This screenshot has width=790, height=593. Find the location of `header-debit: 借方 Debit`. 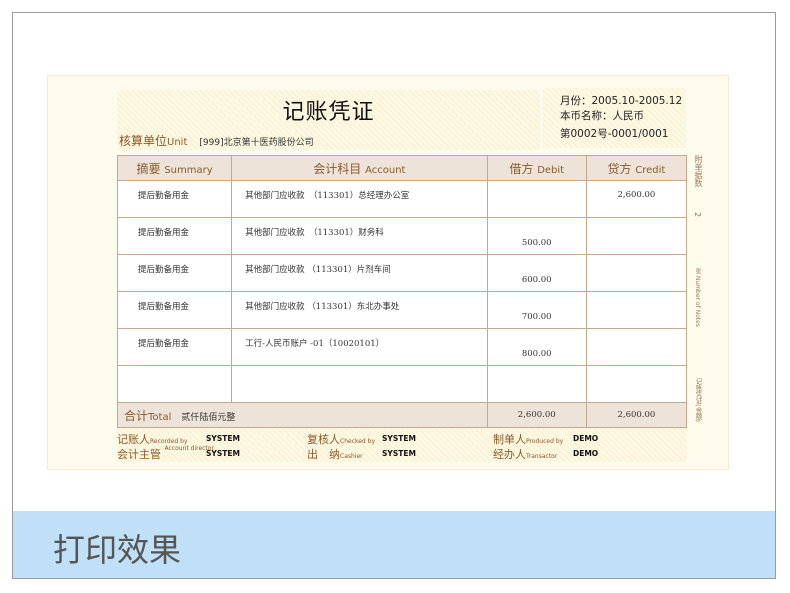

header-debit: 借方 Debit is located at coordinates (536, 168).